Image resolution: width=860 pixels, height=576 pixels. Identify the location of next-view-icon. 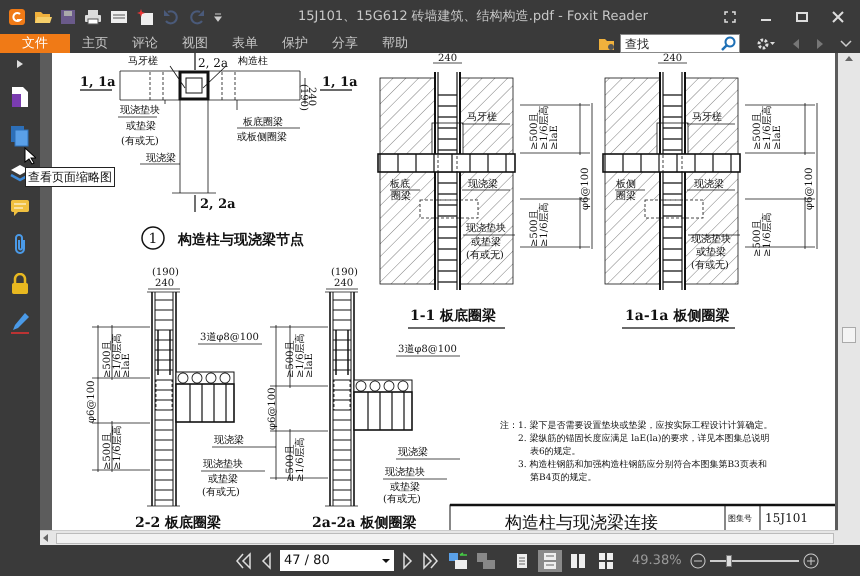
(486, 561).